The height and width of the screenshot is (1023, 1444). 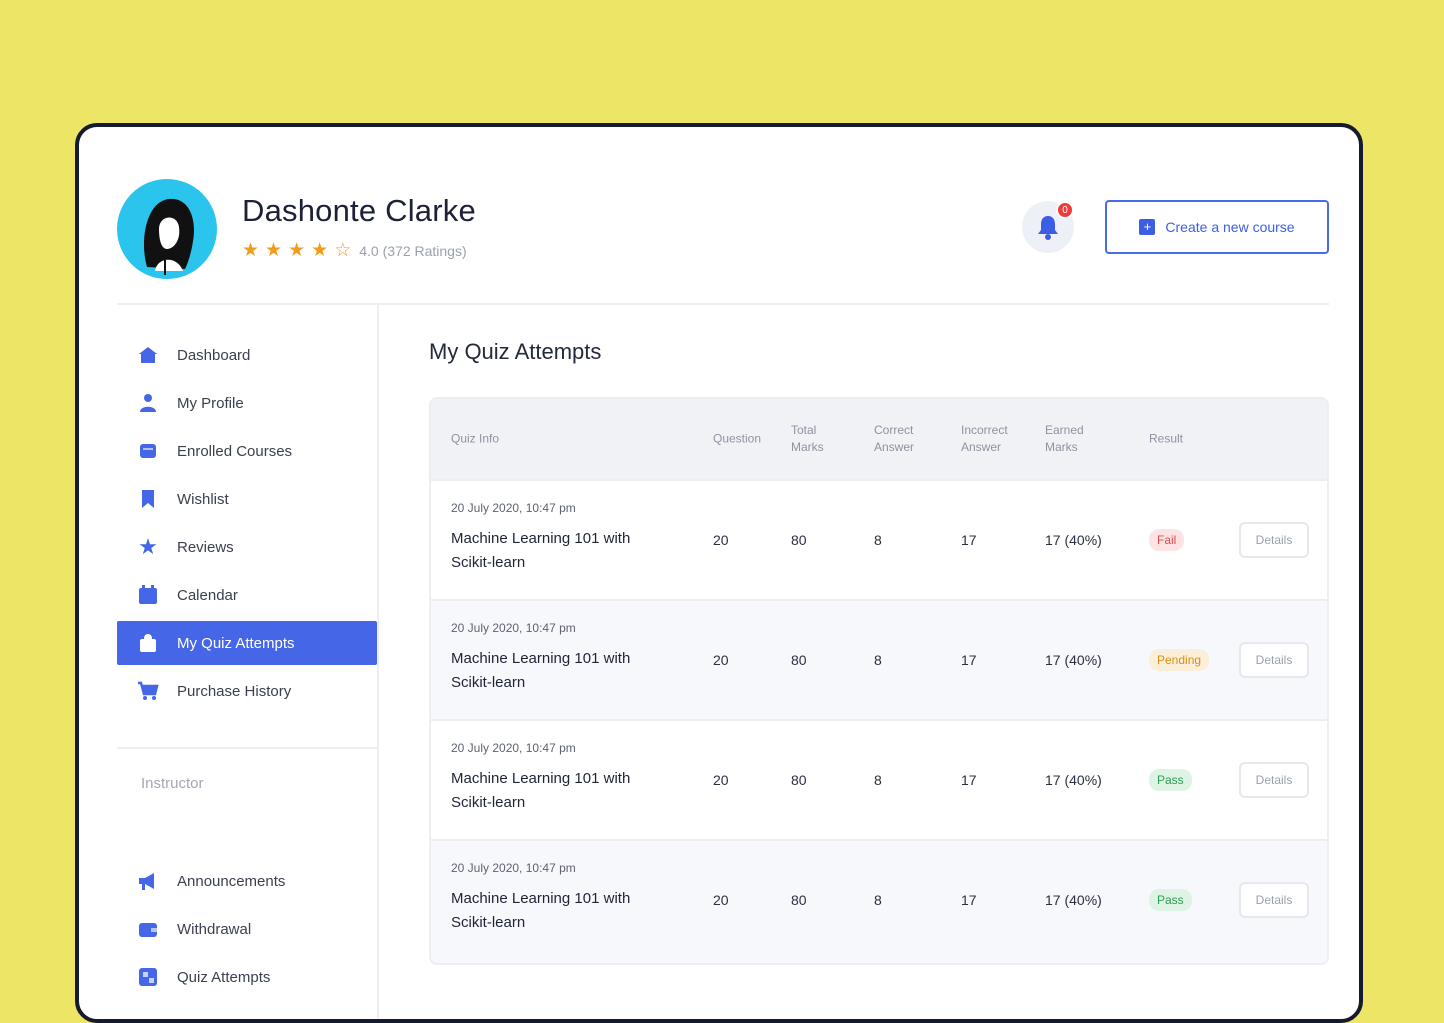 I want to click on section-label-instructor: Instructor, so click(x=172, y=783).